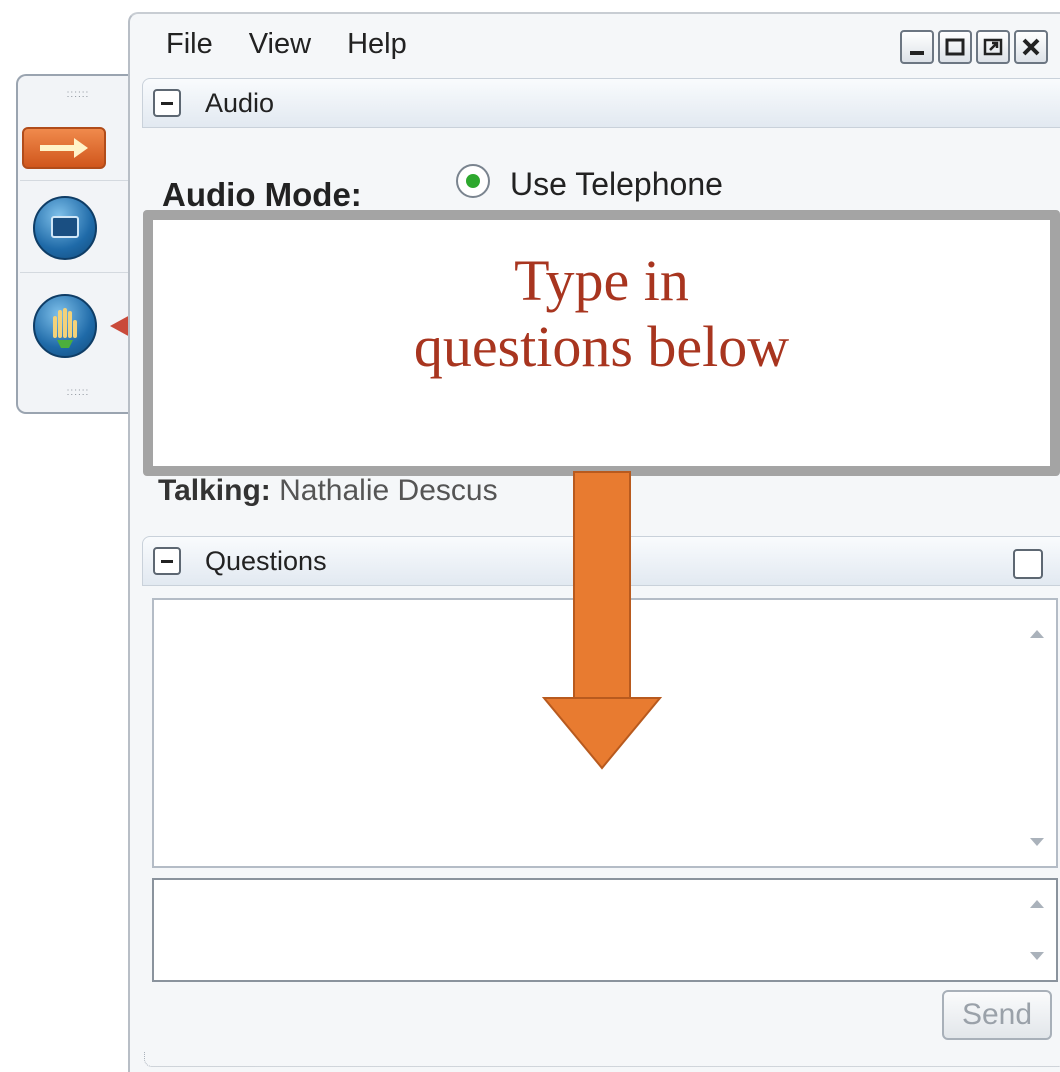 The height and width of the screenshot is (1072, 1060). Describe the element at coordinates (997, 1015) in the screenshot. I see `send-button: Send` at that location.